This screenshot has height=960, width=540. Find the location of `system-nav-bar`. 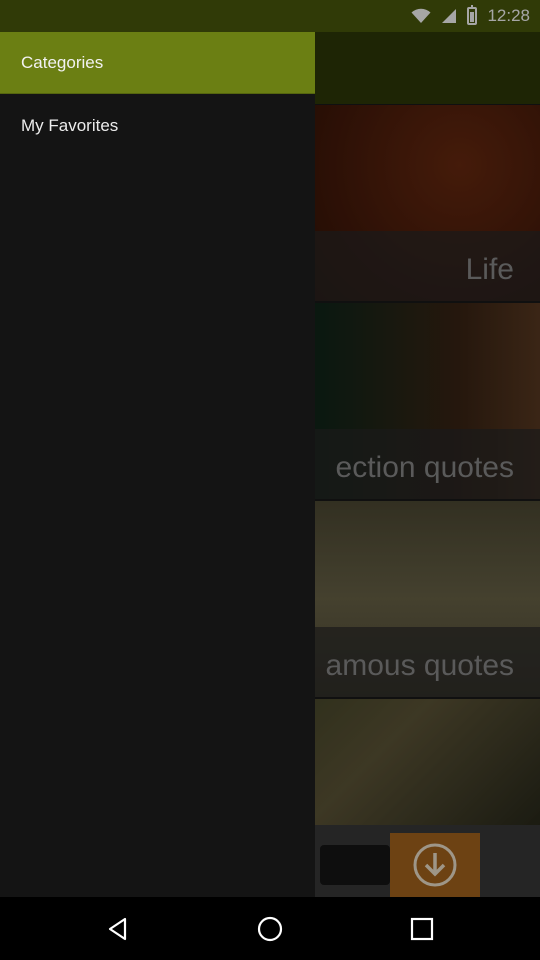

system-nav-bar is located at coordinates (270, 928).